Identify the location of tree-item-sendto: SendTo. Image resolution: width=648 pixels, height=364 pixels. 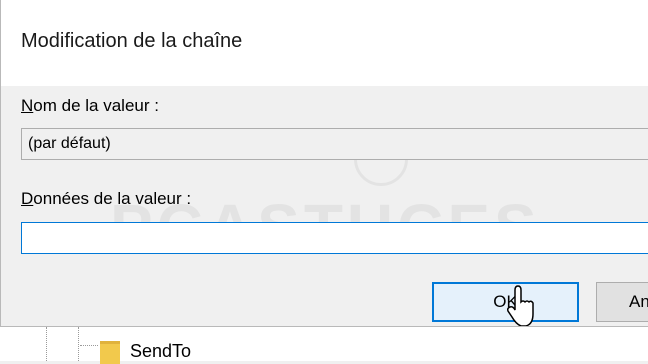
(160, 351).